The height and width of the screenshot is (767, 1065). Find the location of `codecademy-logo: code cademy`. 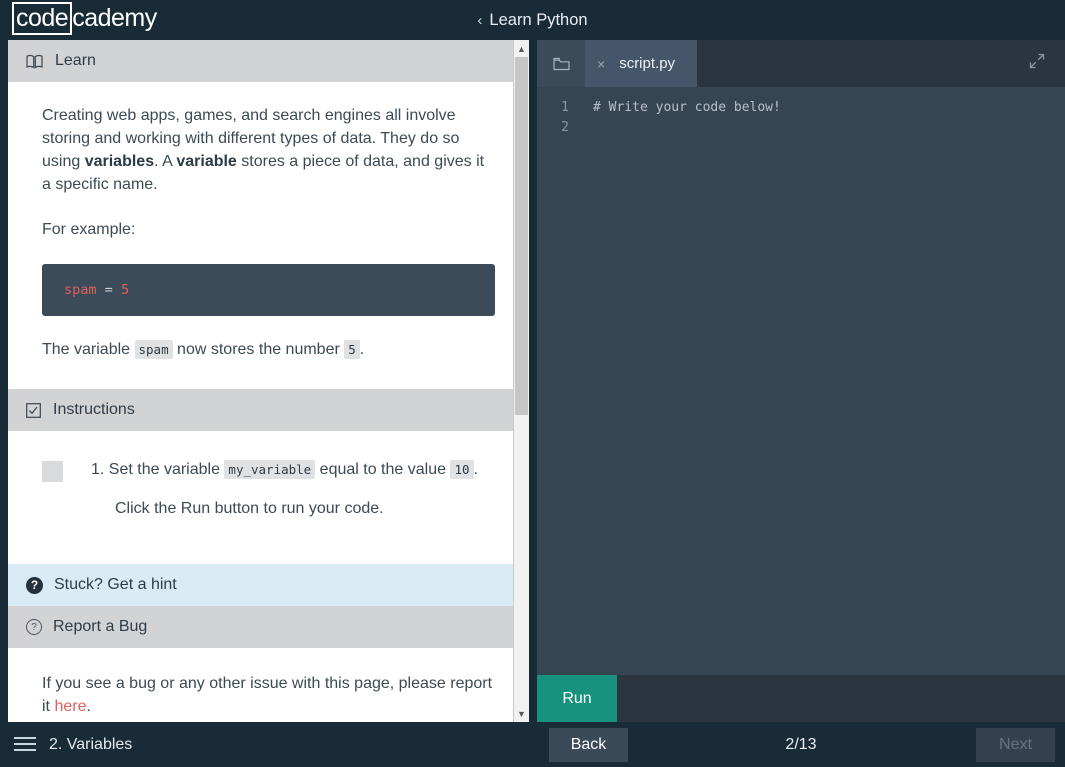

codecademy-logo: code cademy is located at coordinates (84, 18).